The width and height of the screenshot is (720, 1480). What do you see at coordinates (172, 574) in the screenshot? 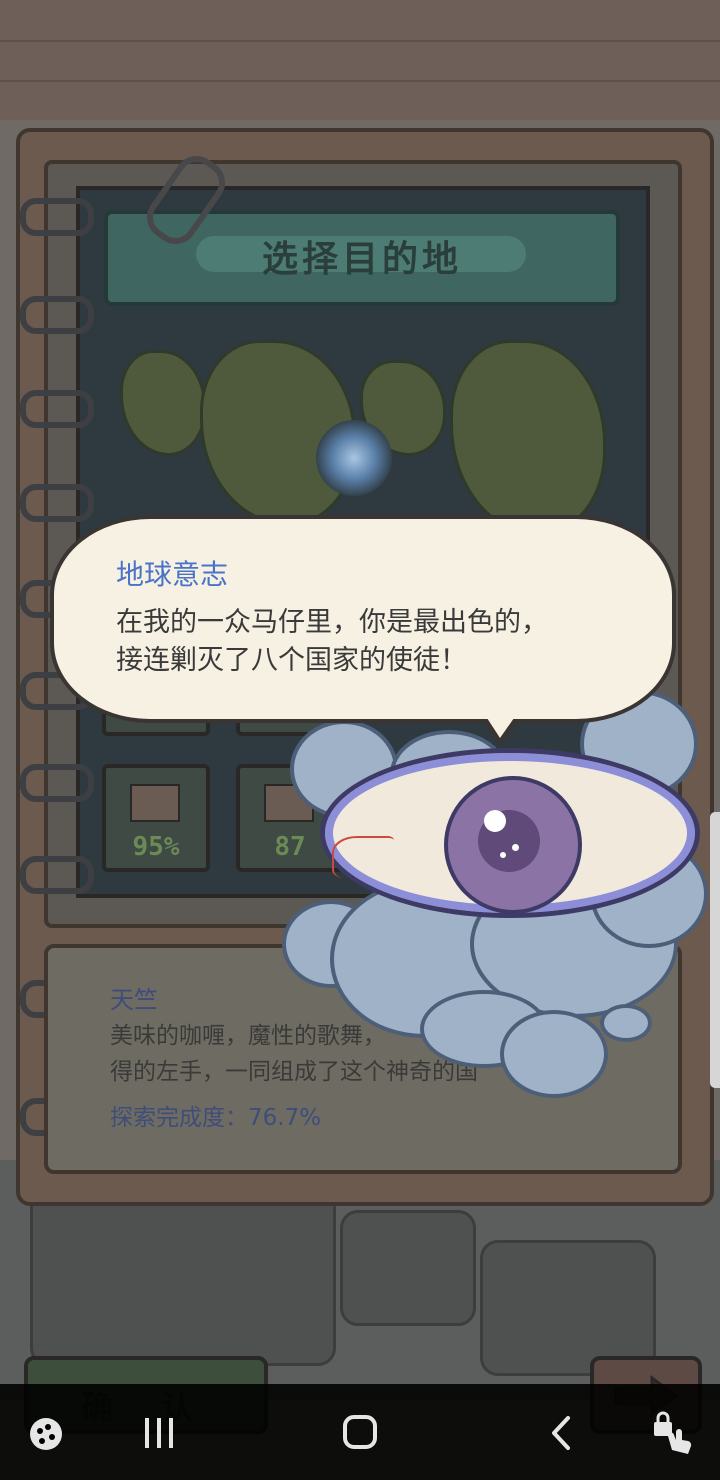
I see `speaker-name: 地球意志` at bounding box center [172, 574].